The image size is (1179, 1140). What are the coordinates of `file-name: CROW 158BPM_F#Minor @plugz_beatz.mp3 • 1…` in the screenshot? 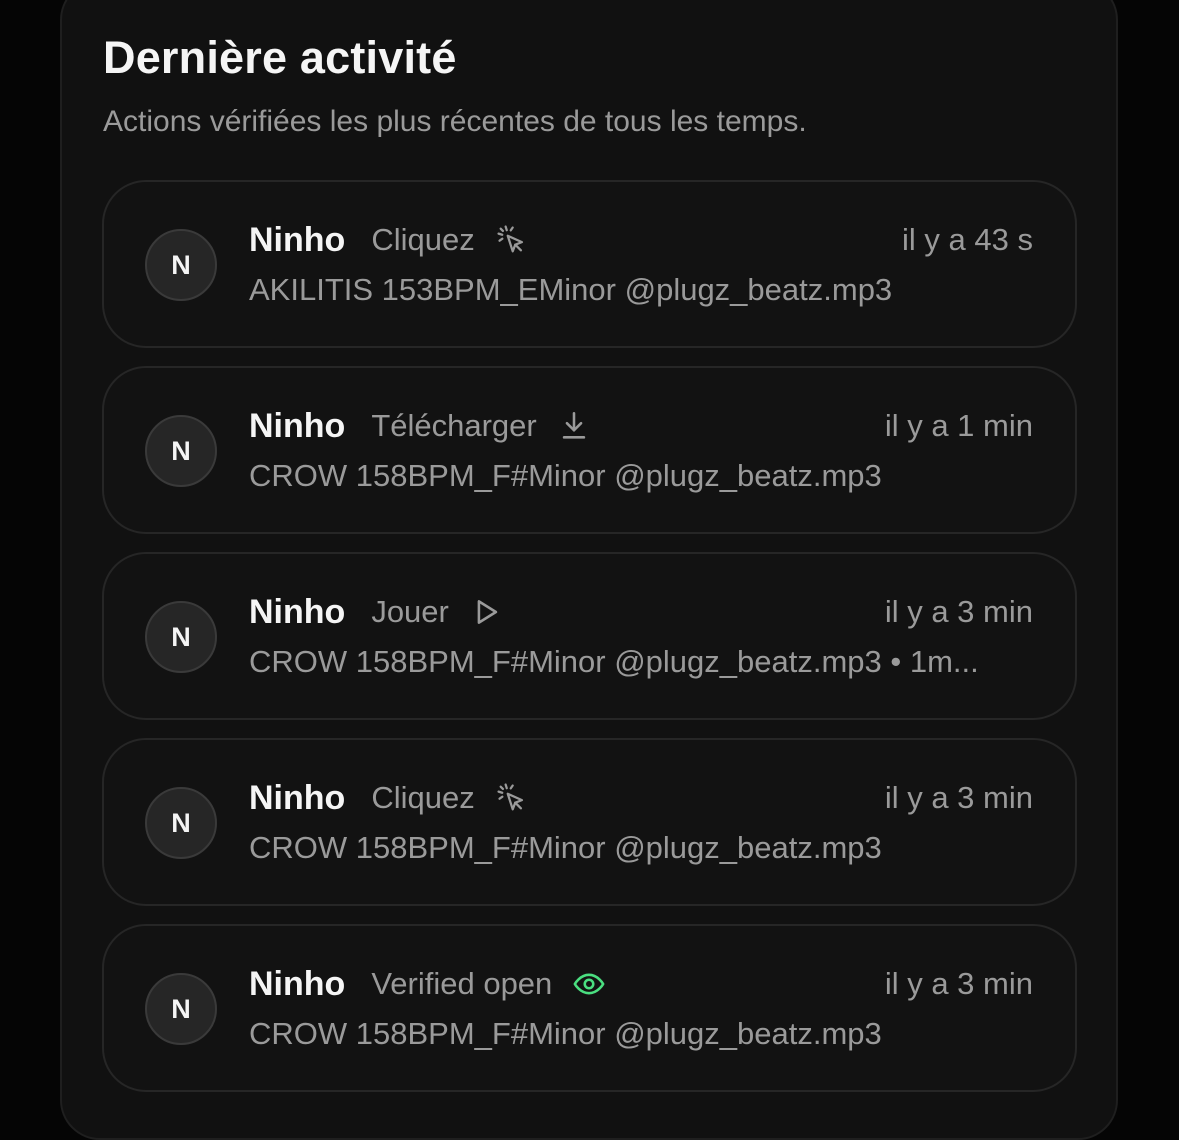 It's located at (614, 661).